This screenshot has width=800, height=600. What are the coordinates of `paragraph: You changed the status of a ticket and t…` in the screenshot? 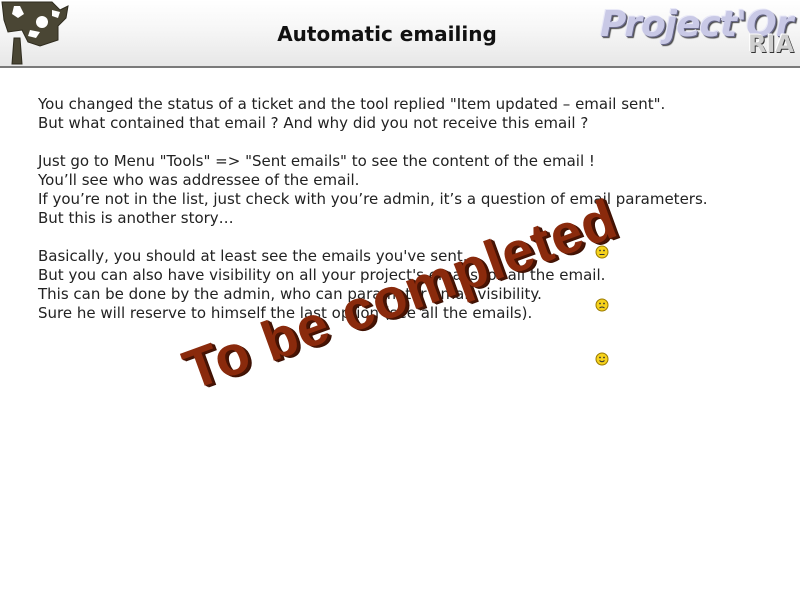 It's located at (408, 114).